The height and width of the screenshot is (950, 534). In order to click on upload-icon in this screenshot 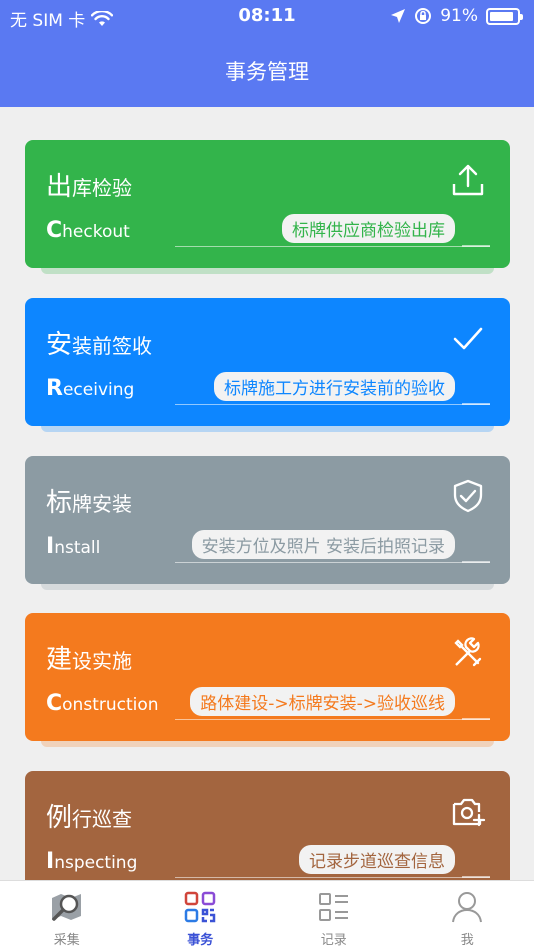, I will do `click(468, 180)`.